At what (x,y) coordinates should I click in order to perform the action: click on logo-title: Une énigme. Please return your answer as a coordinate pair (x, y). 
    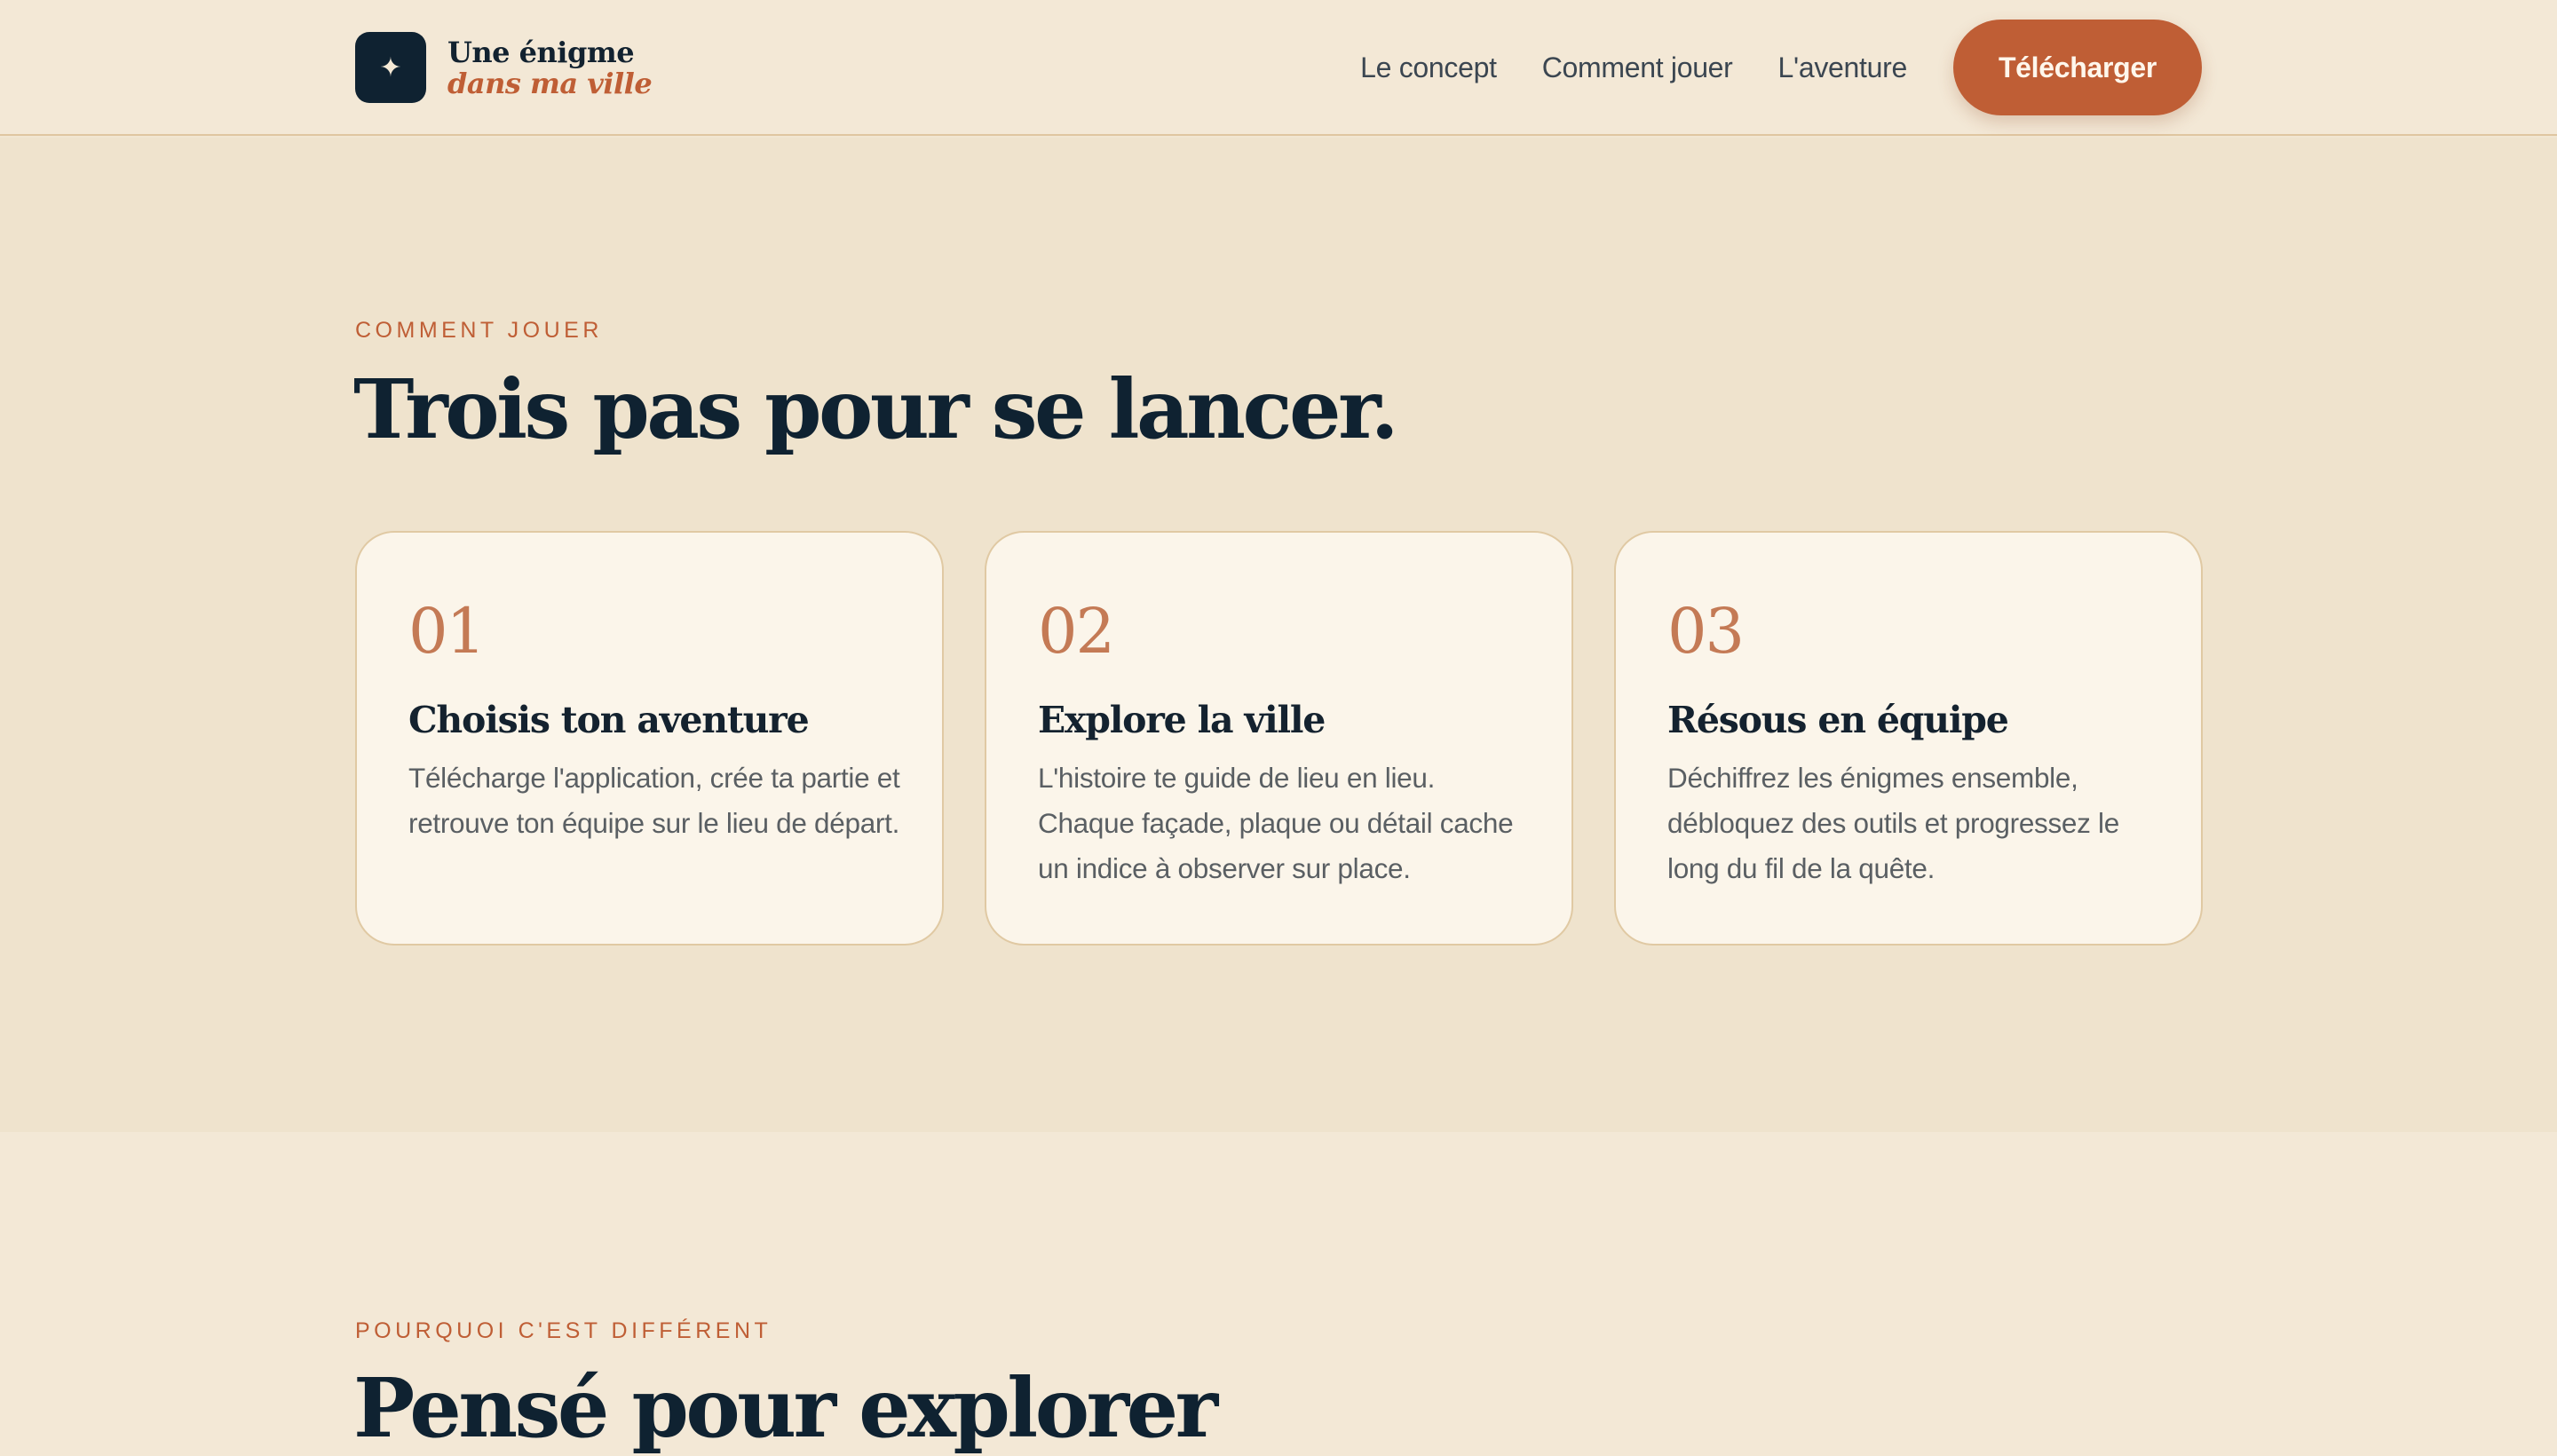
    Looking at the image, I should click on (541, 52).